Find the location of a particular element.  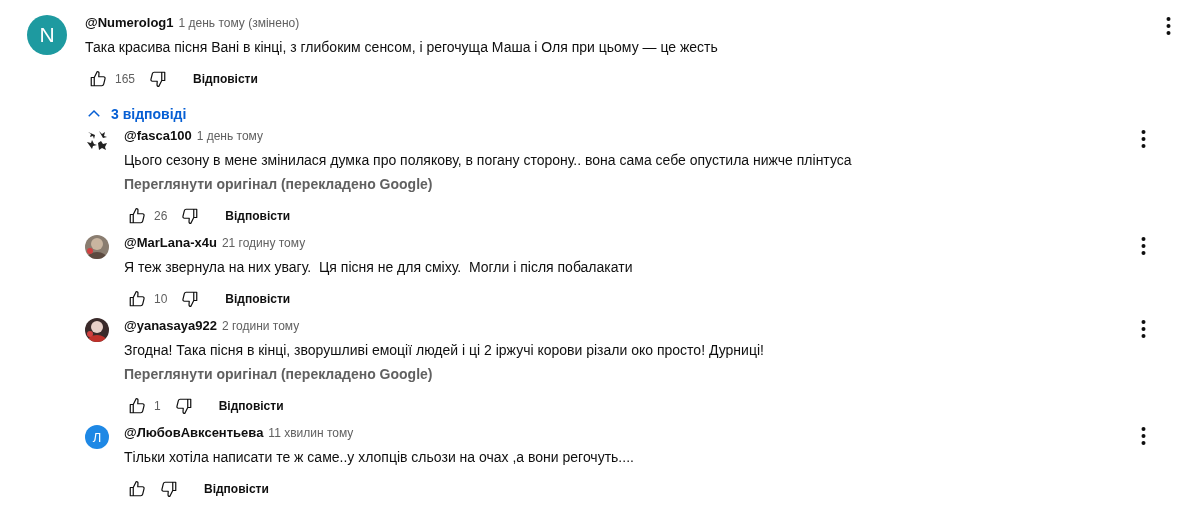

author-name: @MarLana-x4u is located at coordinates (170, 242).